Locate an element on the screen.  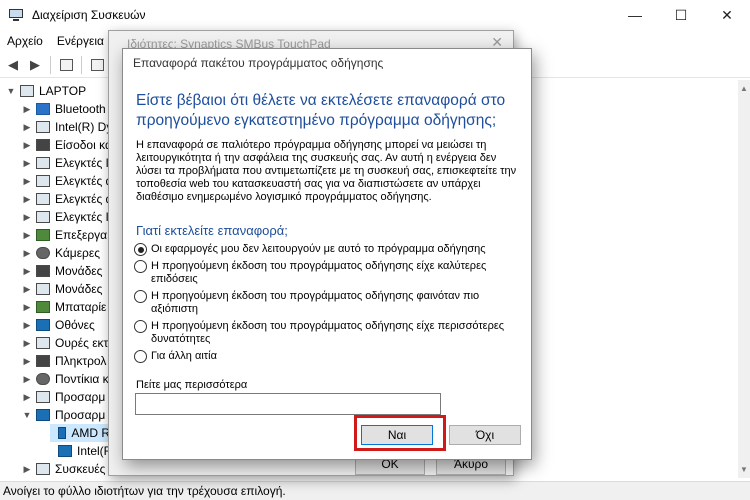
tree-item: ▶ Είσοδοι κα is located at coordinates (67, 145).